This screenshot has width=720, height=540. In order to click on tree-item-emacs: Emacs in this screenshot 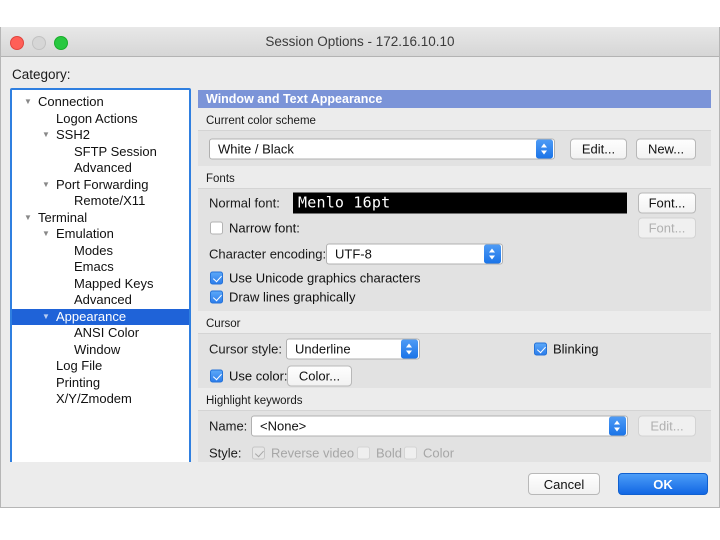, I will do `click(100, 267)`.